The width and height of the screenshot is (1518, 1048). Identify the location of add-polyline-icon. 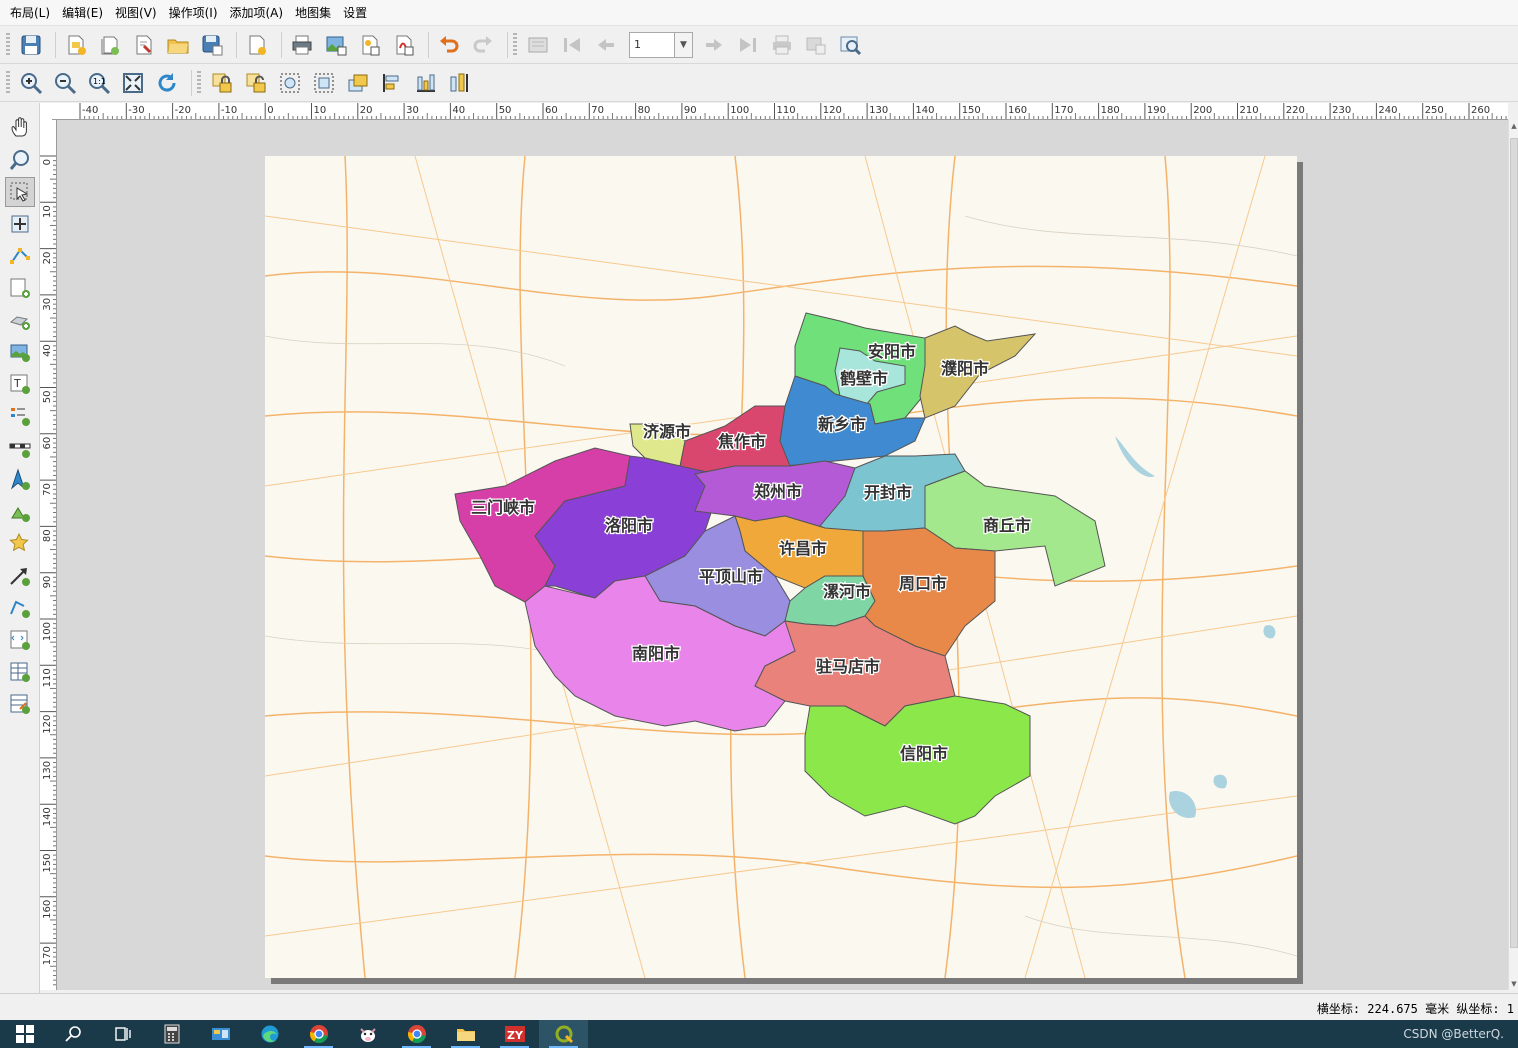
(20, 608).